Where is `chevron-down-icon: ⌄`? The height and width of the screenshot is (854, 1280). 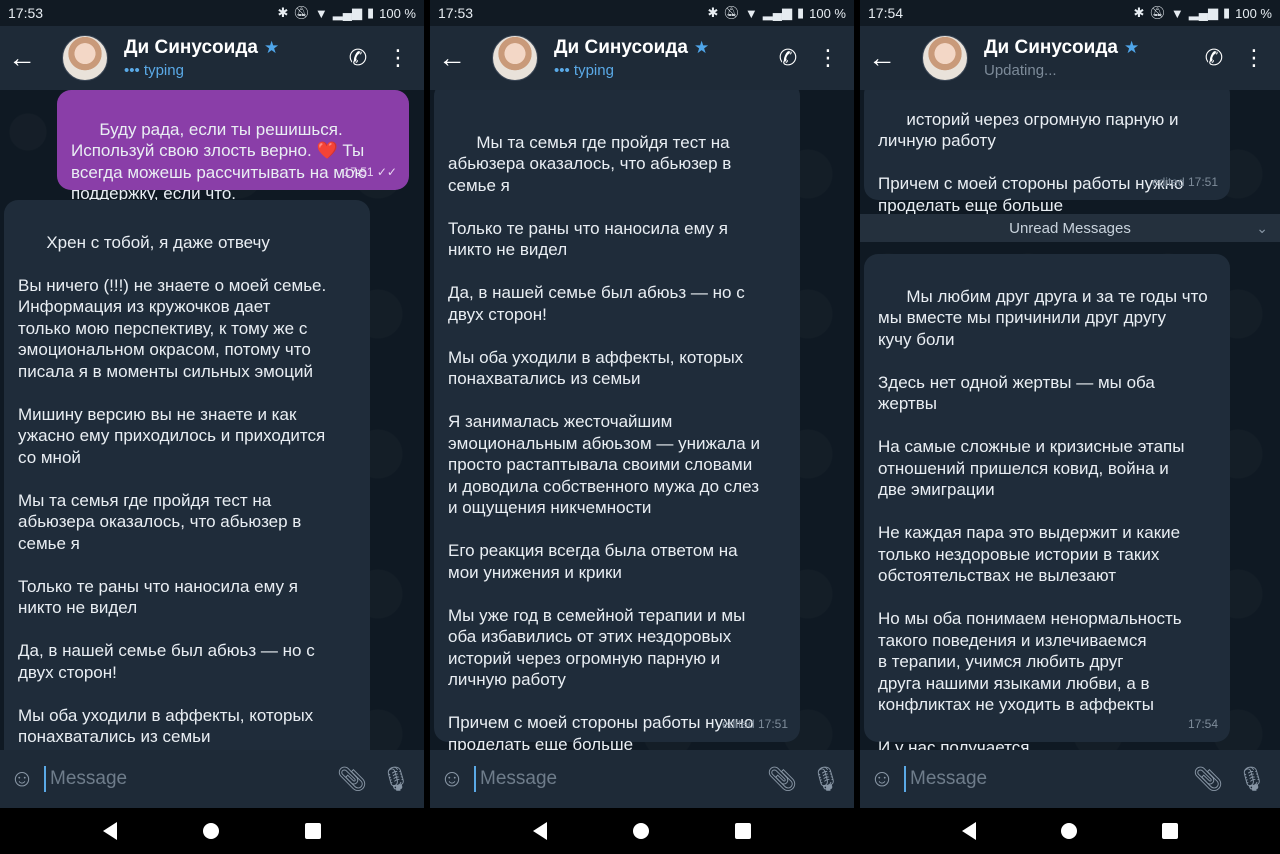 chevron-down-icon: ⌄ is located at coordinates (1262, 228).